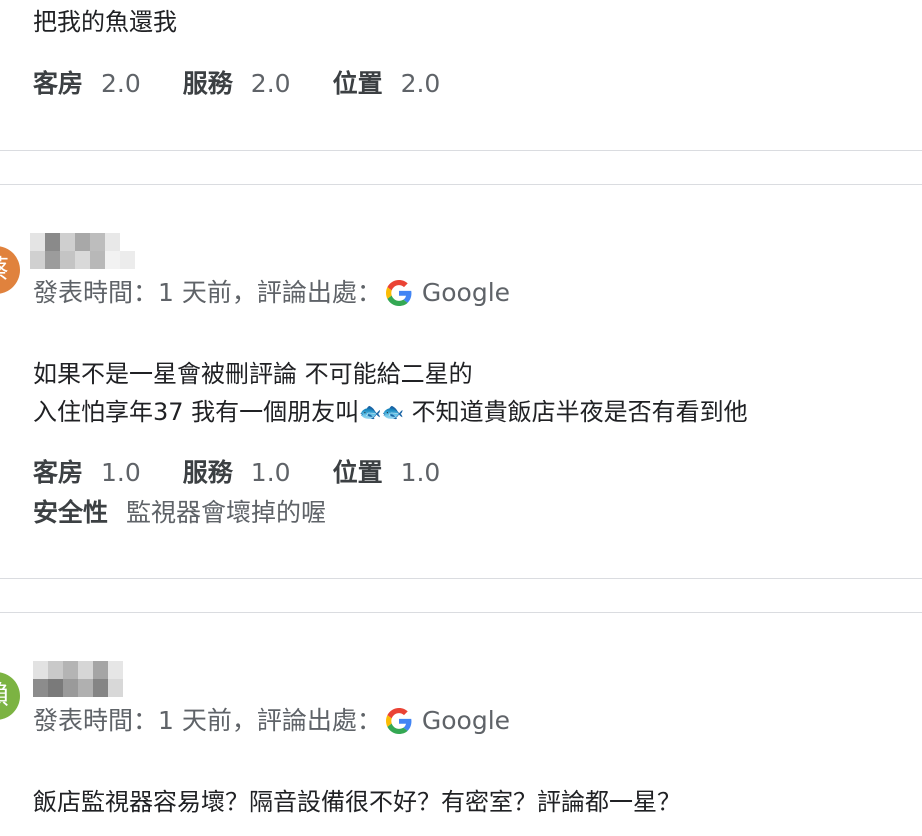  What do you see at coordinates (4, 696) in the screenshot?
I see `avatar-initial: 賴` at bounding box center [4, 696].